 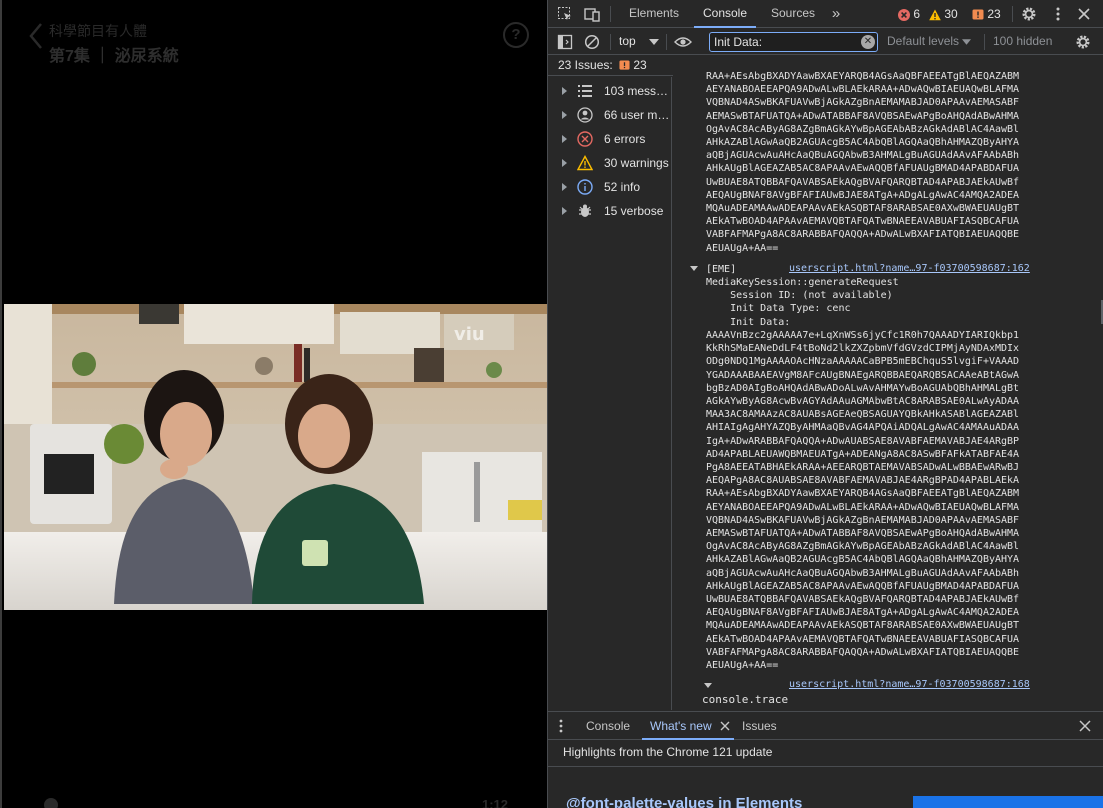 What do you see at coordinates (634, 211) in the screenshot?
I see `sidebar-item-label: 15 verbose` at bounding box center [634, 211].